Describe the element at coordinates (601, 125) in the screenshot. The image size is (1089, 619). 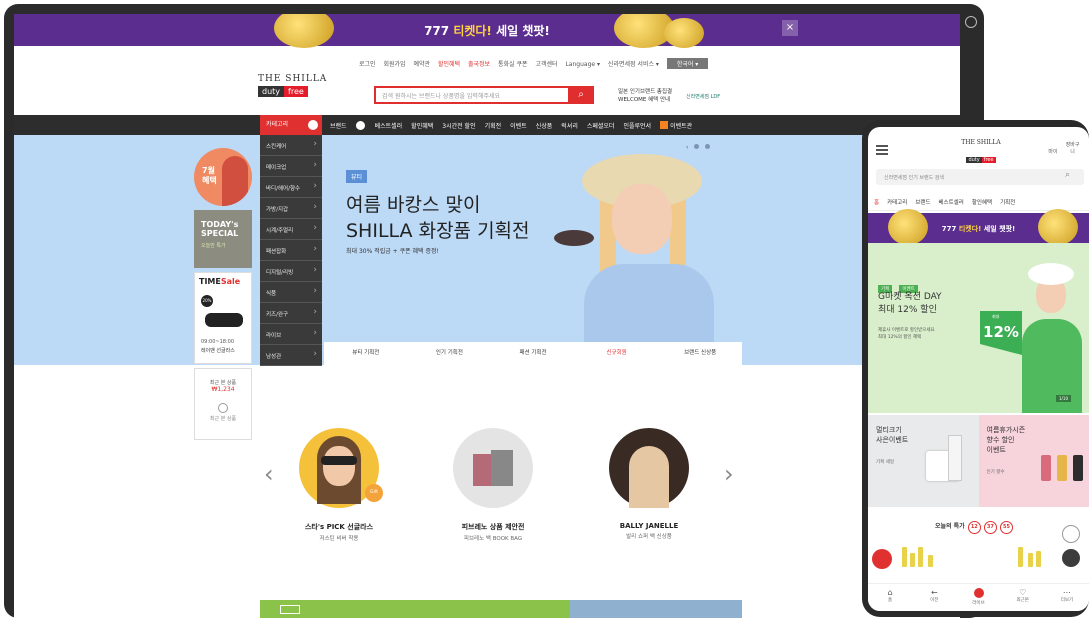
I see `gnb-item: 스페셜오더` at that location.